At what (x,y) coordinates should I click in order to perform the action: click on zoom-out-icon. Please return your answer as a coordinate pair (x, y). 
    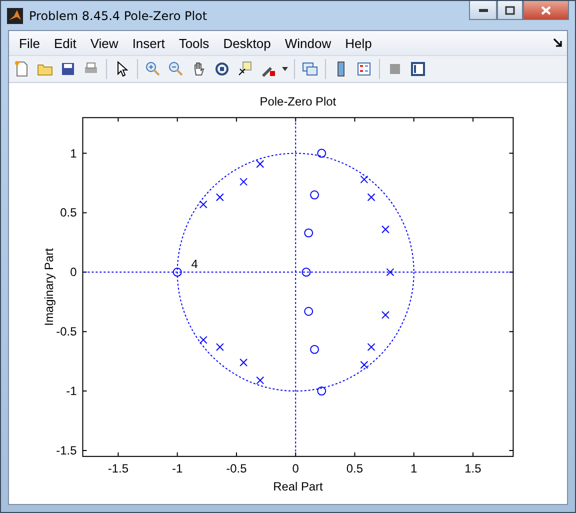
    Looking at the image, I should click on (176, 69).